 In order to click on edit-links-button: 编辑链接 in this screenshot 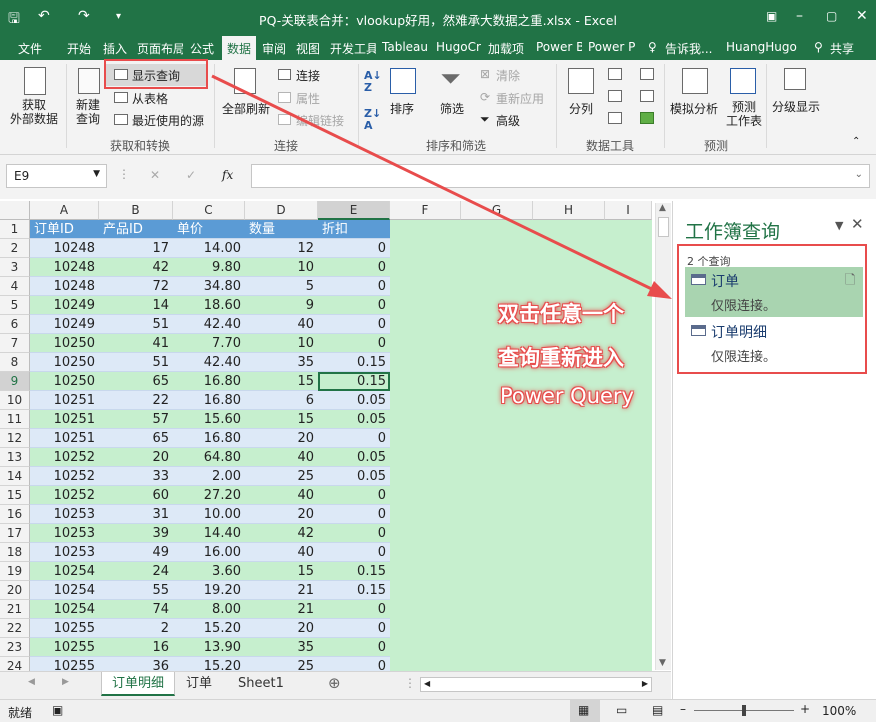, I will do `click(320, 120)`.